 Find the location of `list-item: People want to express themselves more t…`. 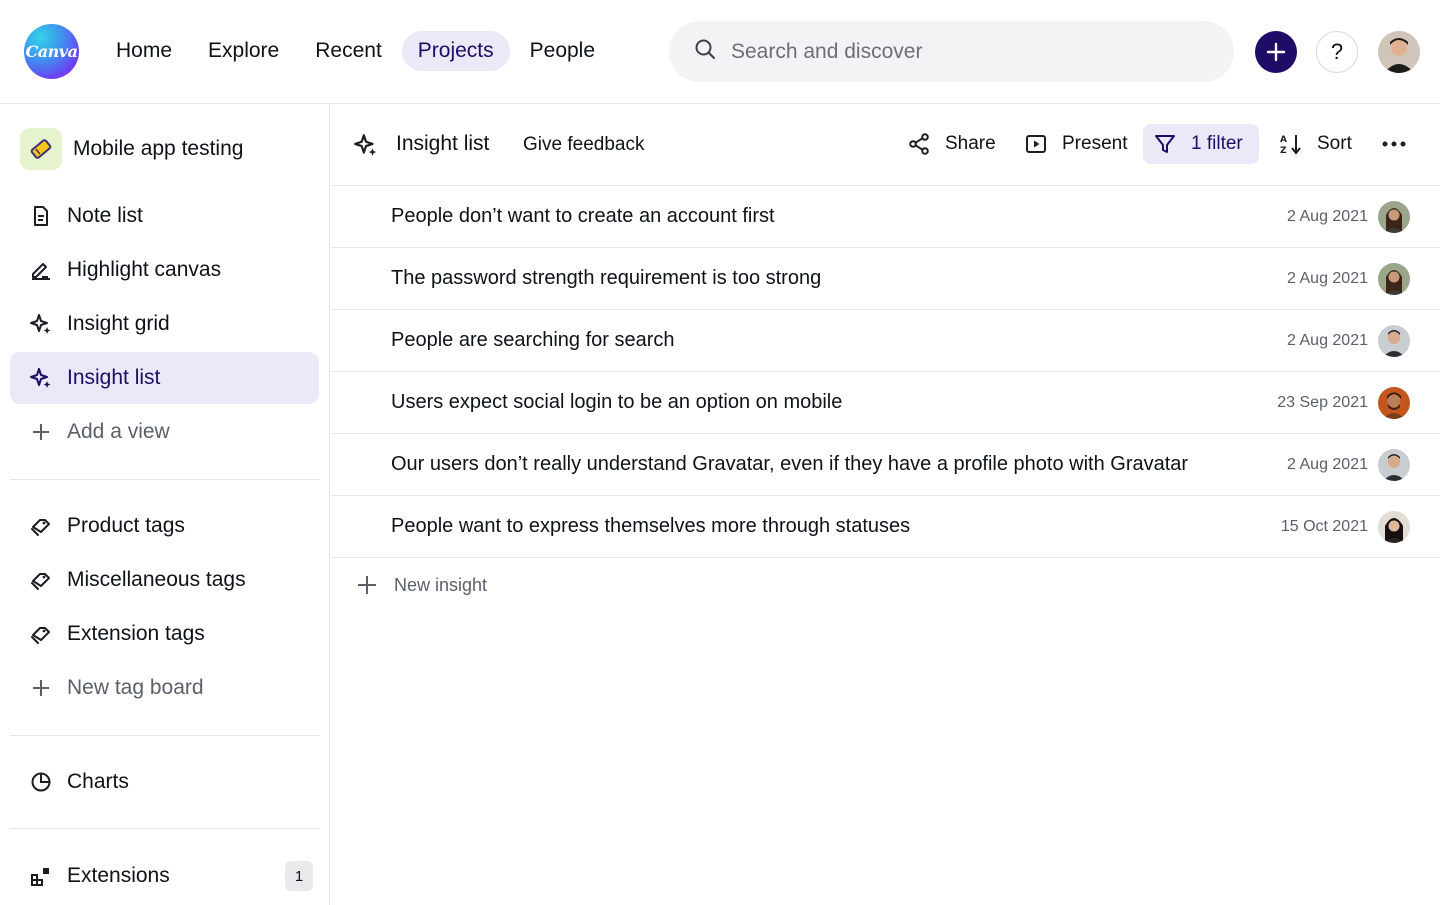

list-item: People want to express themselves more t… is located at coordinates (885, 527).